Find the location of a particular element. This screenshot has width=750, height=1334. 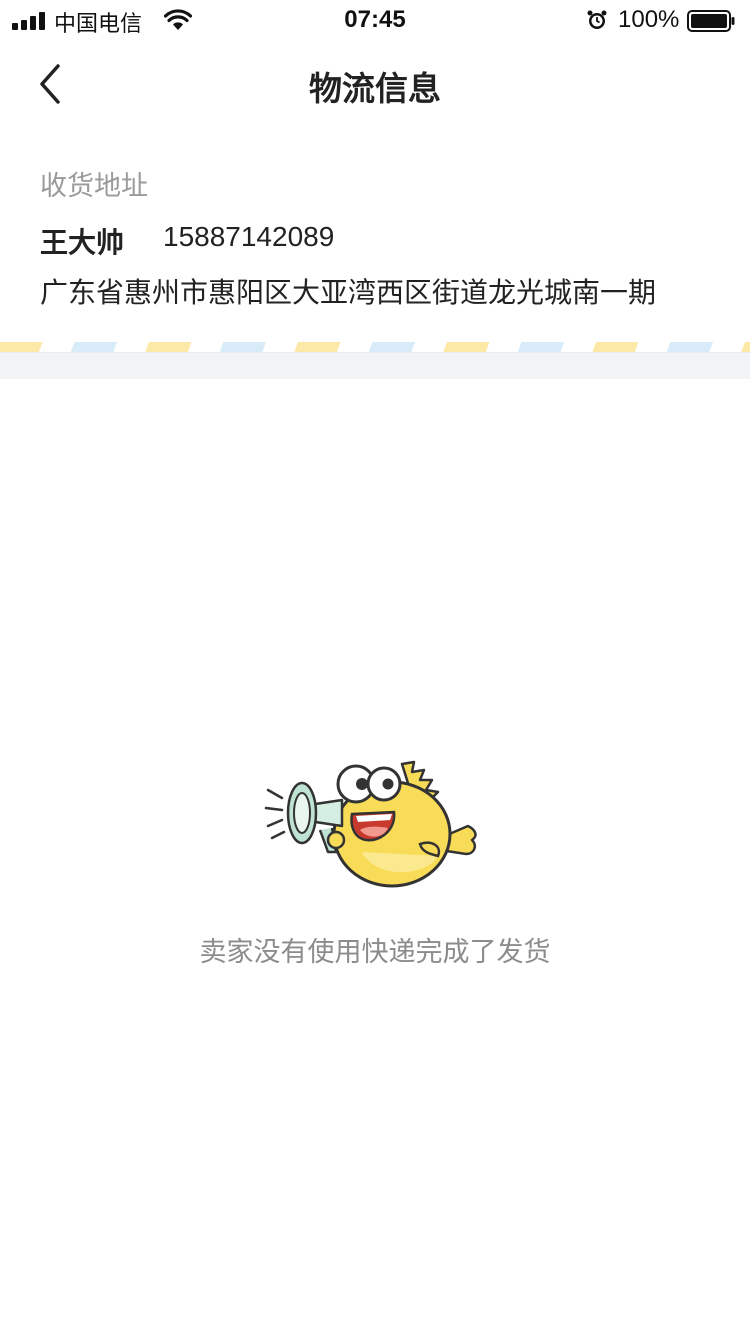

envelope-stripe-divider is located at coordinates (375, 347).